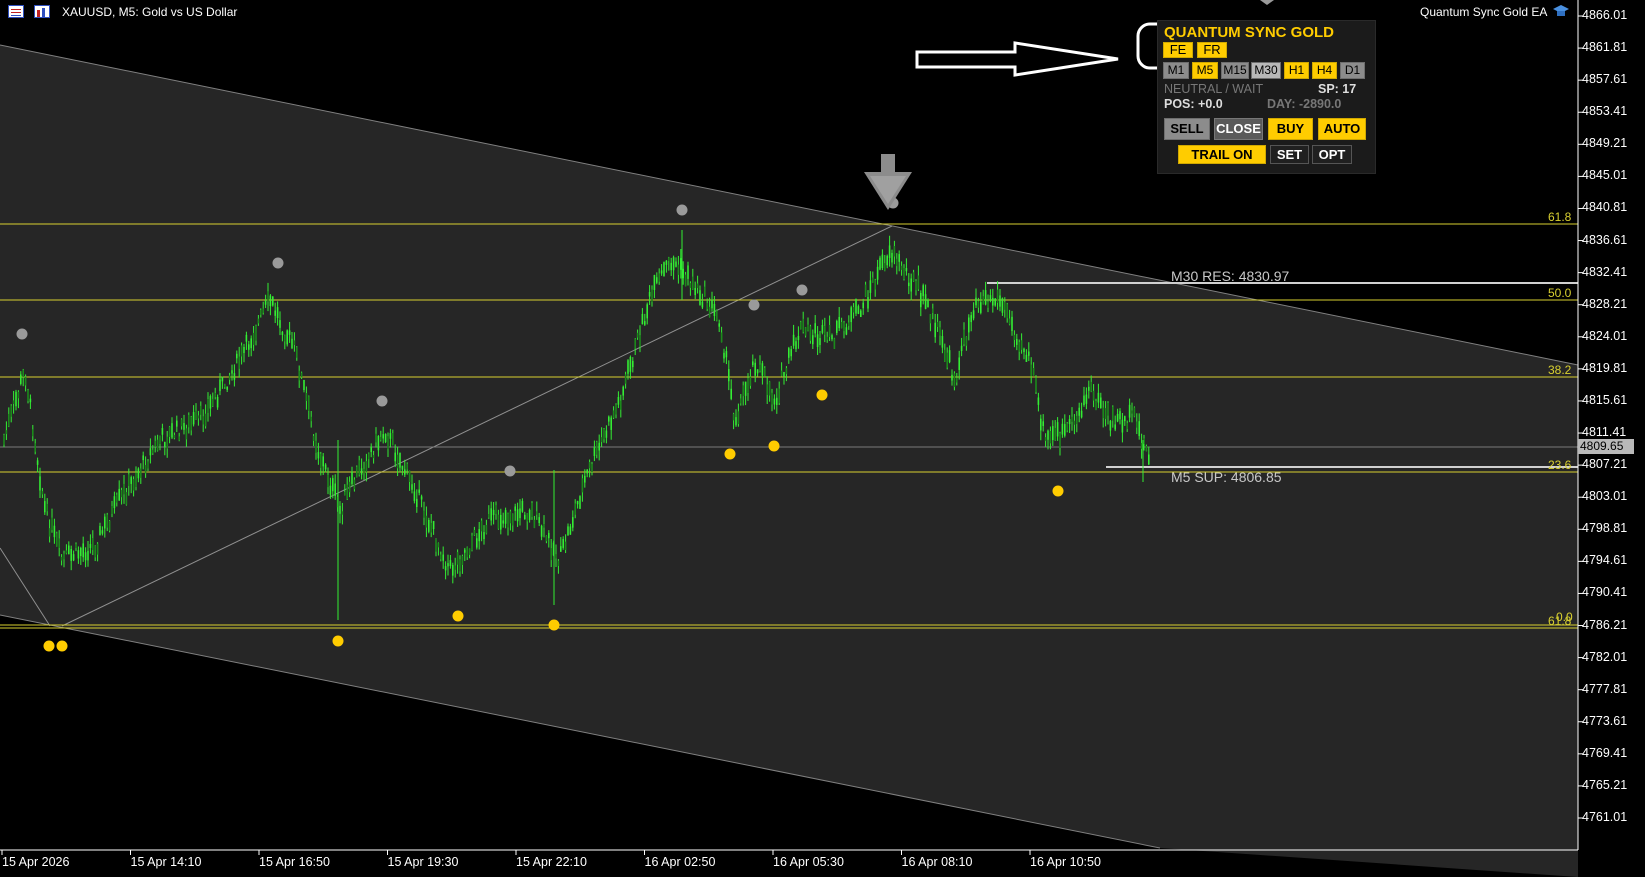 This screenshot has height=877, width=1645. I want to click on tf-button-h1: H1, so click(1296, 70).